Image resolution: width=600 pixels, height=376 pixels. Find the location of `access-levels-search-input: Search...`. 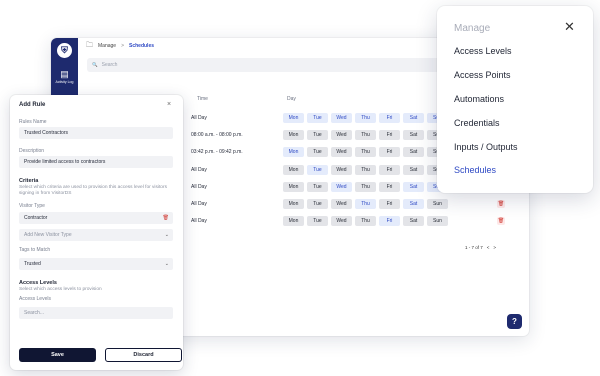

access-levels-search-input: Search... is located at coordinates (96, 313).